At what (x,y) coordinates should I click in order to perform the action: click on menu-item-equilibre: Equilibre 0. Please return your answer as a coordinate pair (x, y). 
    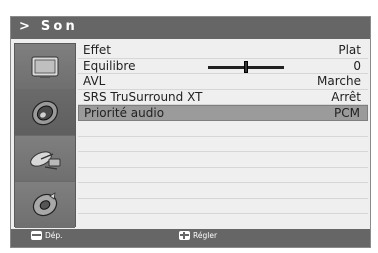
    Looking at the image, I should click on (223, 66).